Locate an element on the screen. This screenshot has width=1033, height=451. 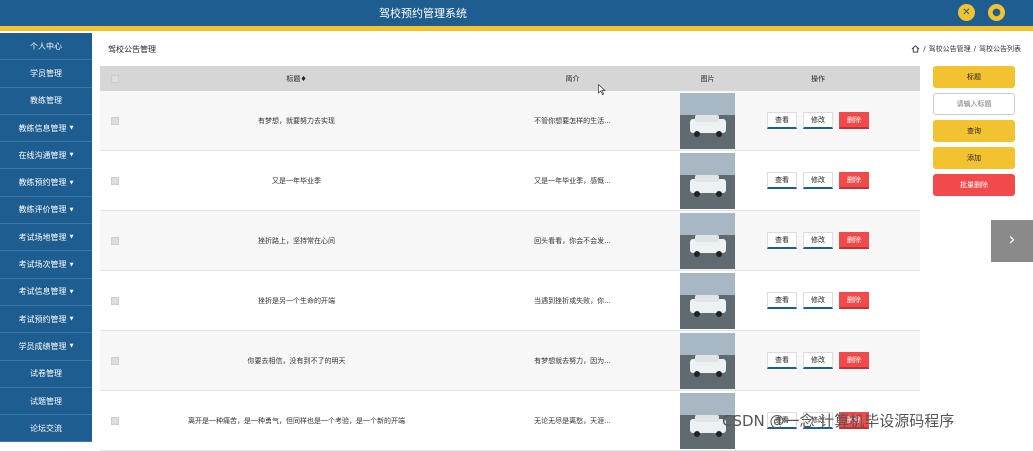
sidebar-item-students: 学员管理 is located at coordinates (46, 74).